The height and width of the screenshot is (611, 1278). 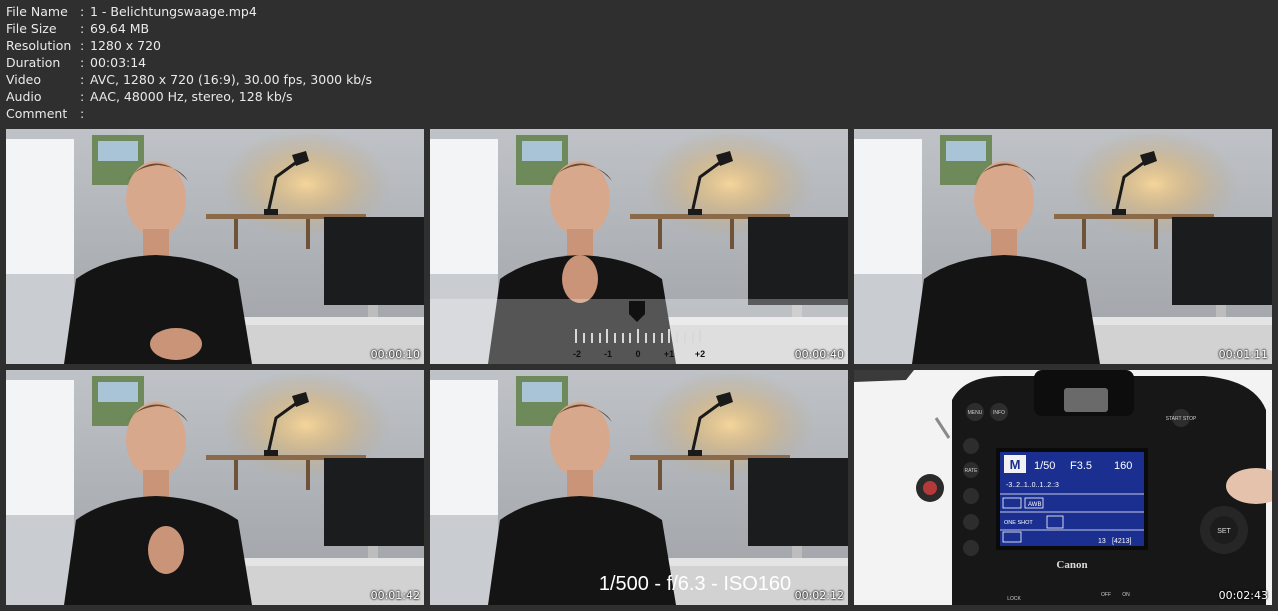 What do you see at coordinates (1122, 541) in the screenshot?
I see `lcd-remaining: [4213]` at bounding box center [1122, 541].